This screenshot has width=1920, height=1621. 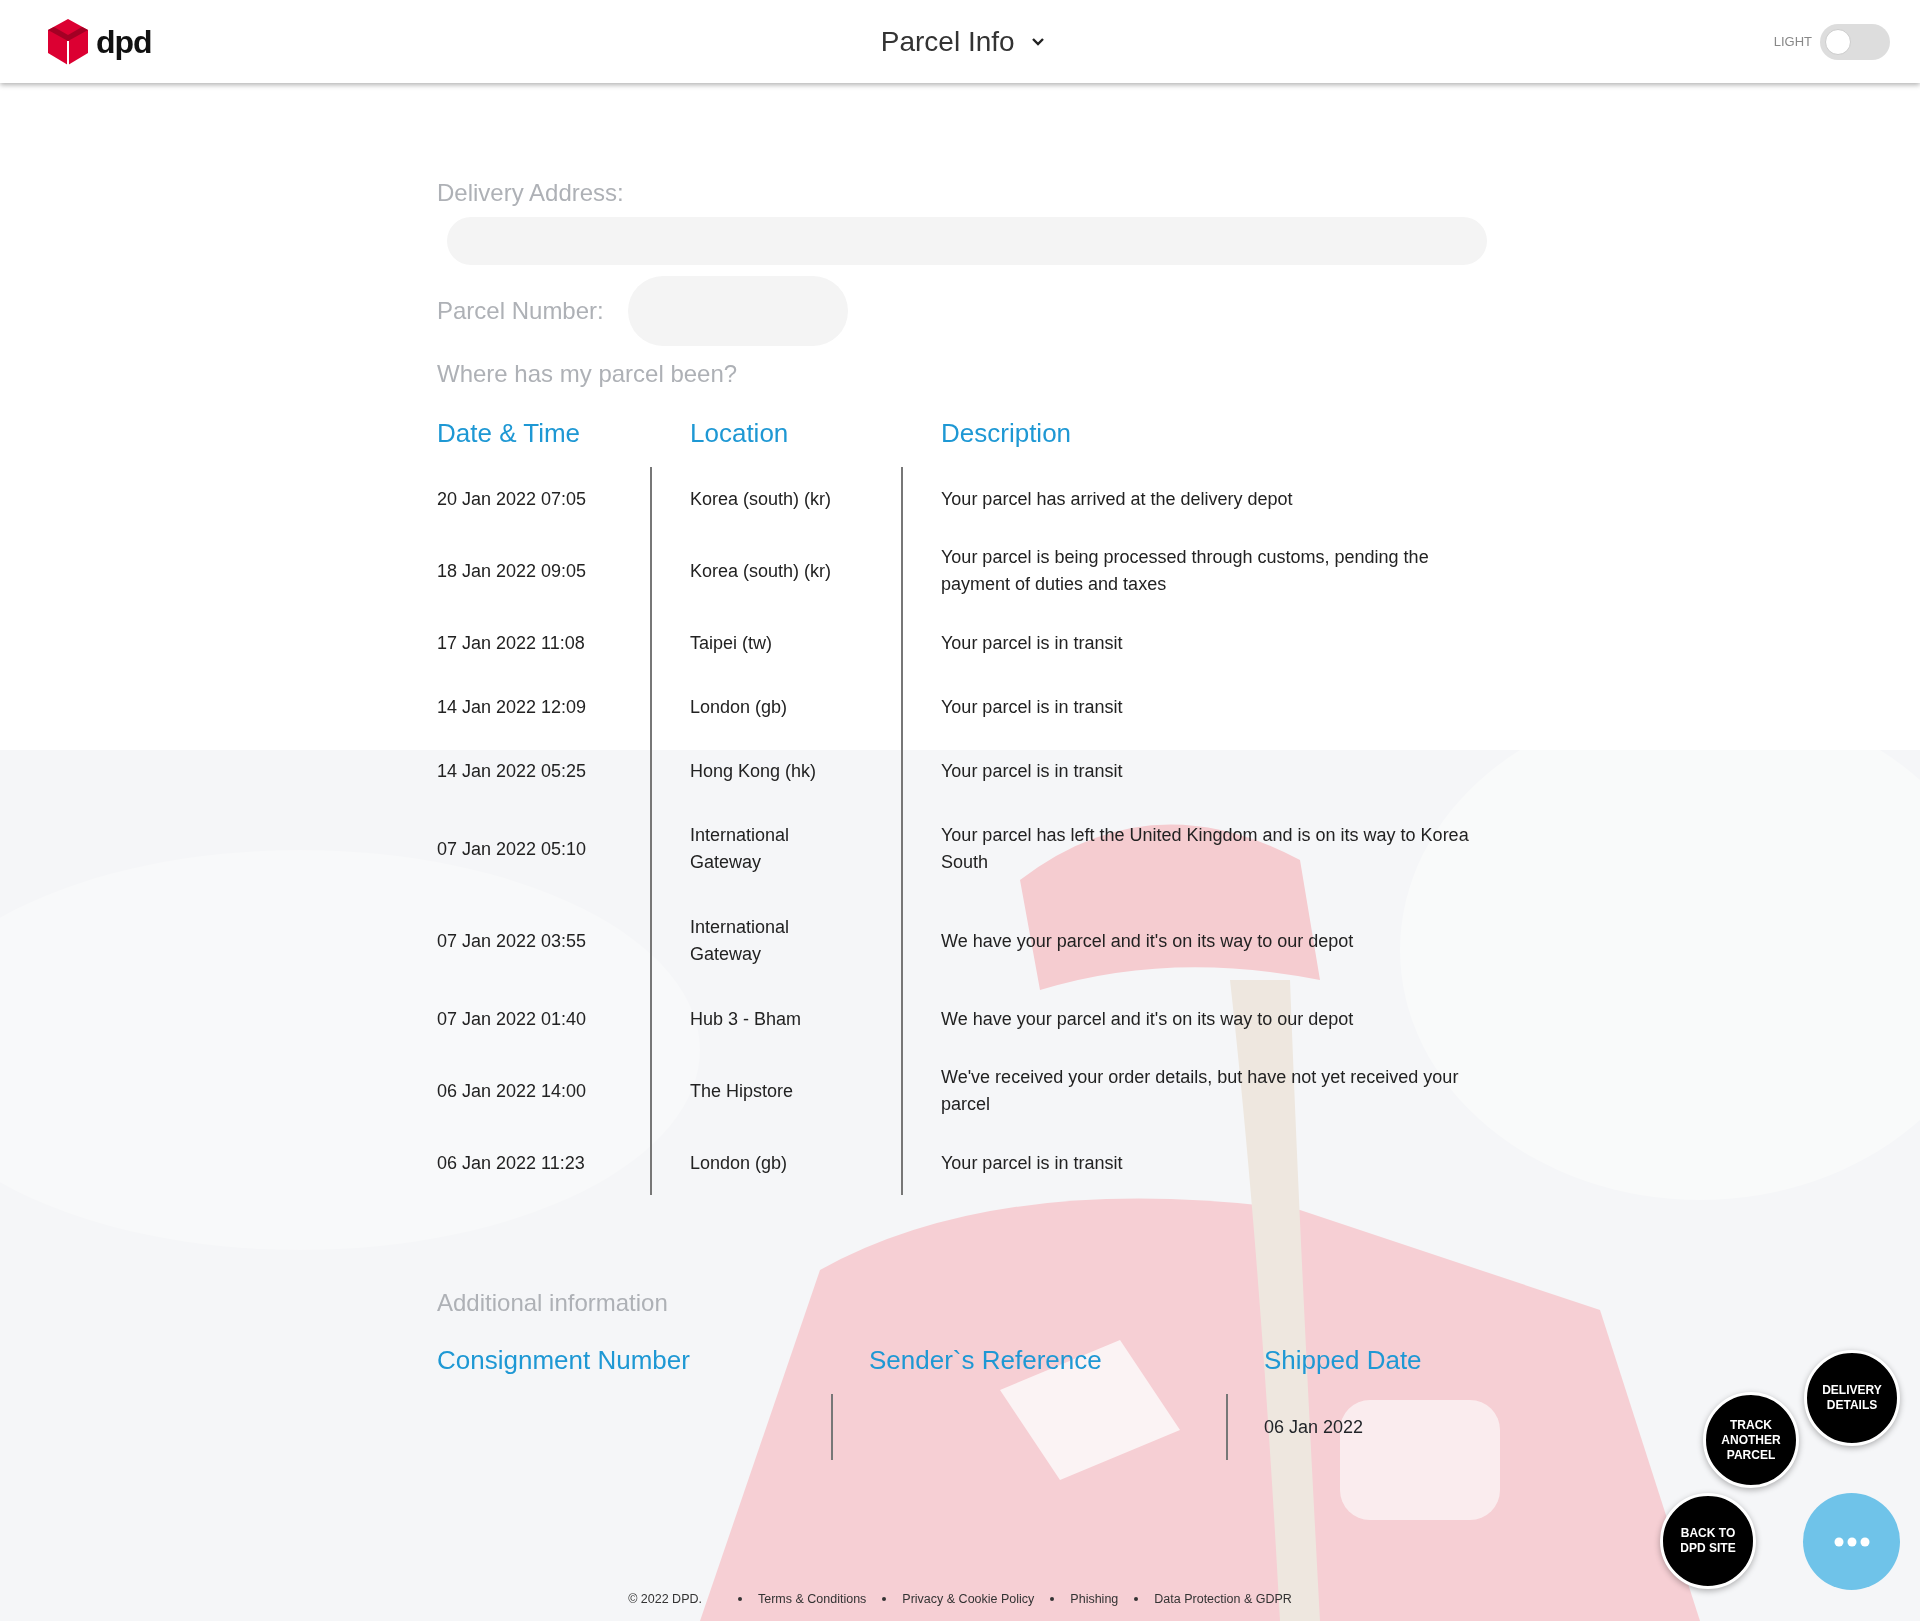 I want to click on date-cell-text: 07 Jan 2022 01:40, so click(x=512, y=1019).